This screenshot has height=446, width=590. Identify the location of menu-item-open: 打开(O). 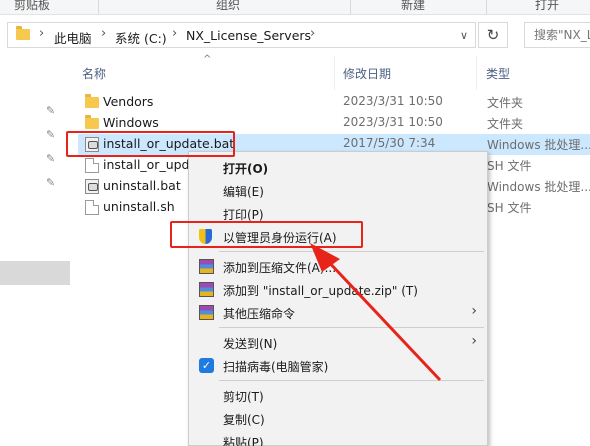
(338, 167).